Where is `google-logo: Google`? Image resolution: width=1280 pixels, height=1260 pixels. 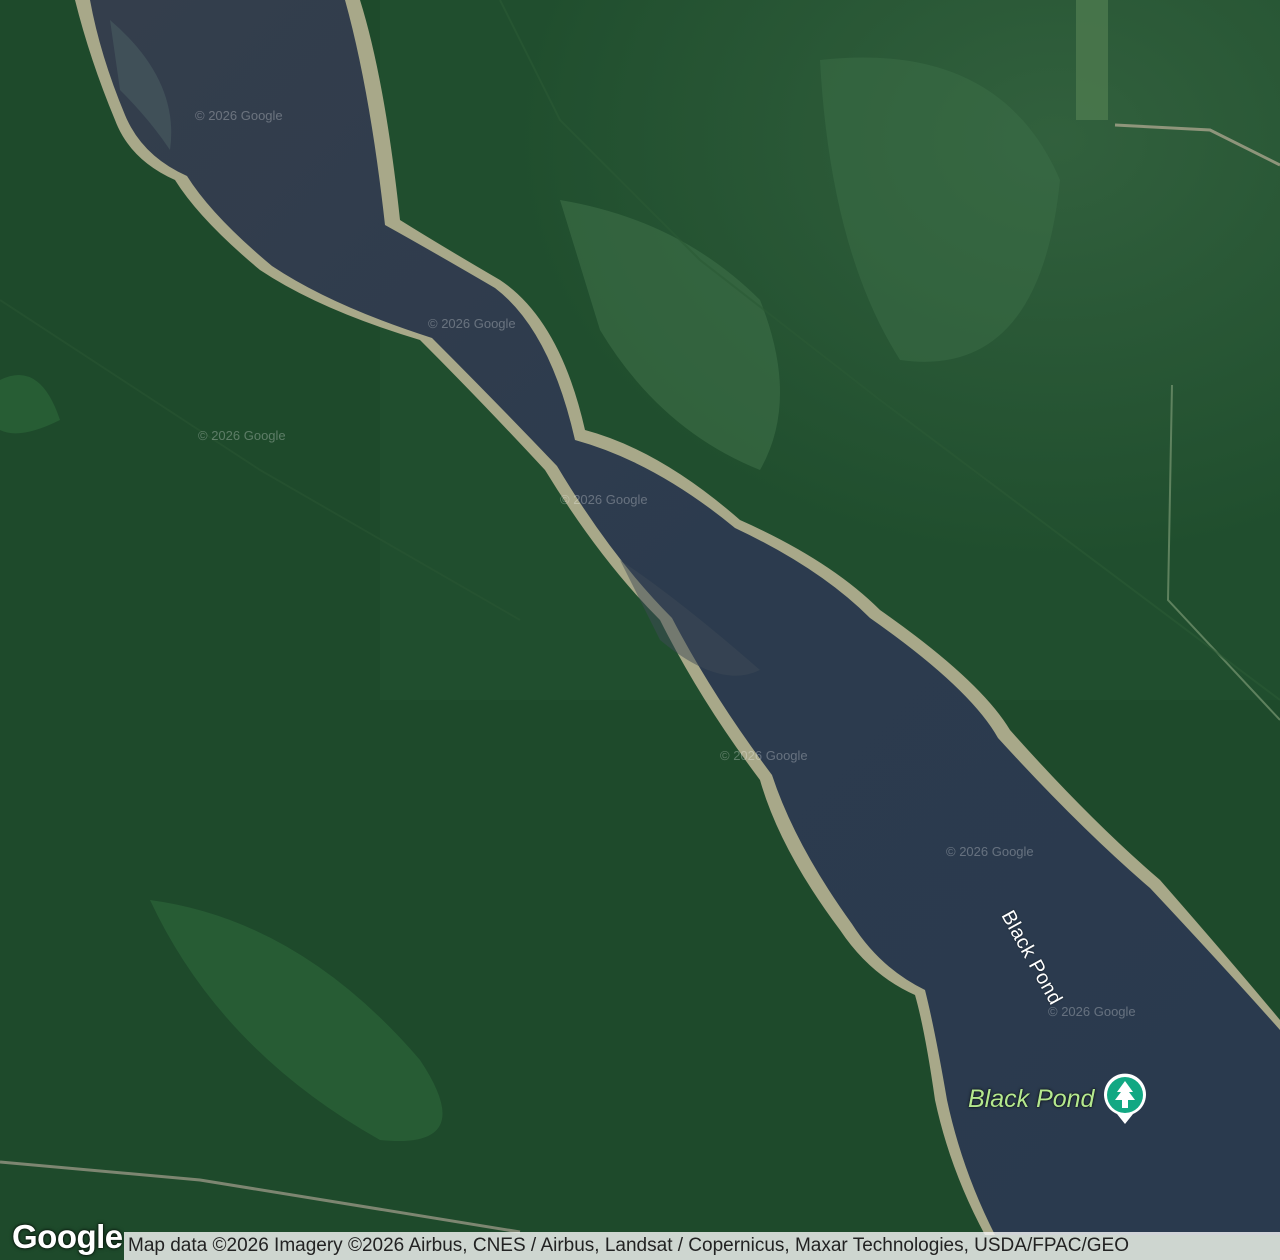
google-logo: Google is located at coordinates (67, 1237).